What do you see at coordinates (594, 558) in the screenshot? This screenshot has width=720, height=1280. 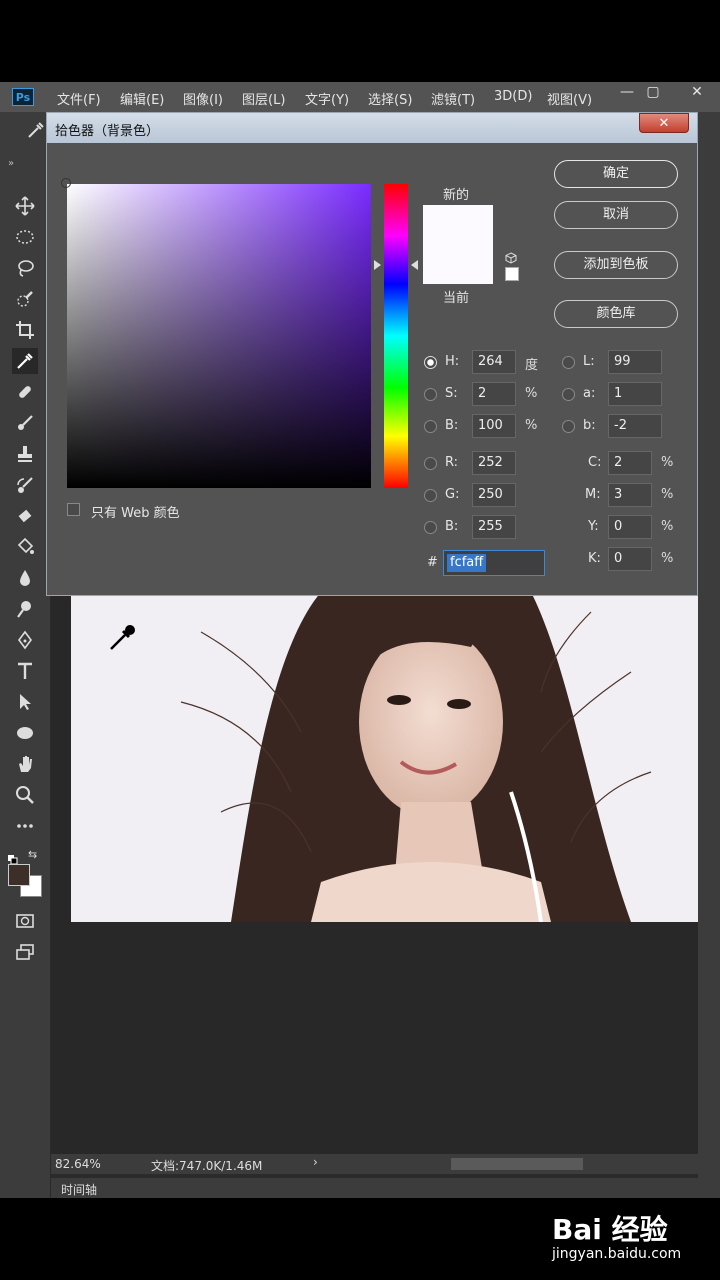 I see `black-label: K:` at bounding box center [594, 558].